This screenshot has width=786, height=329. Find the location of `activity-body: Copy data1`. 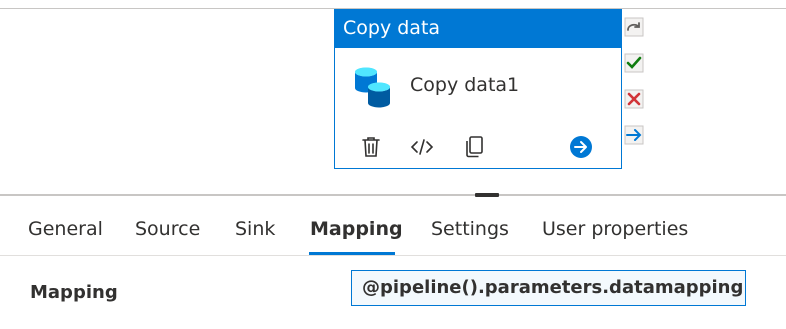

activity-body: Copy data1 is located at coordinates (478, 88).